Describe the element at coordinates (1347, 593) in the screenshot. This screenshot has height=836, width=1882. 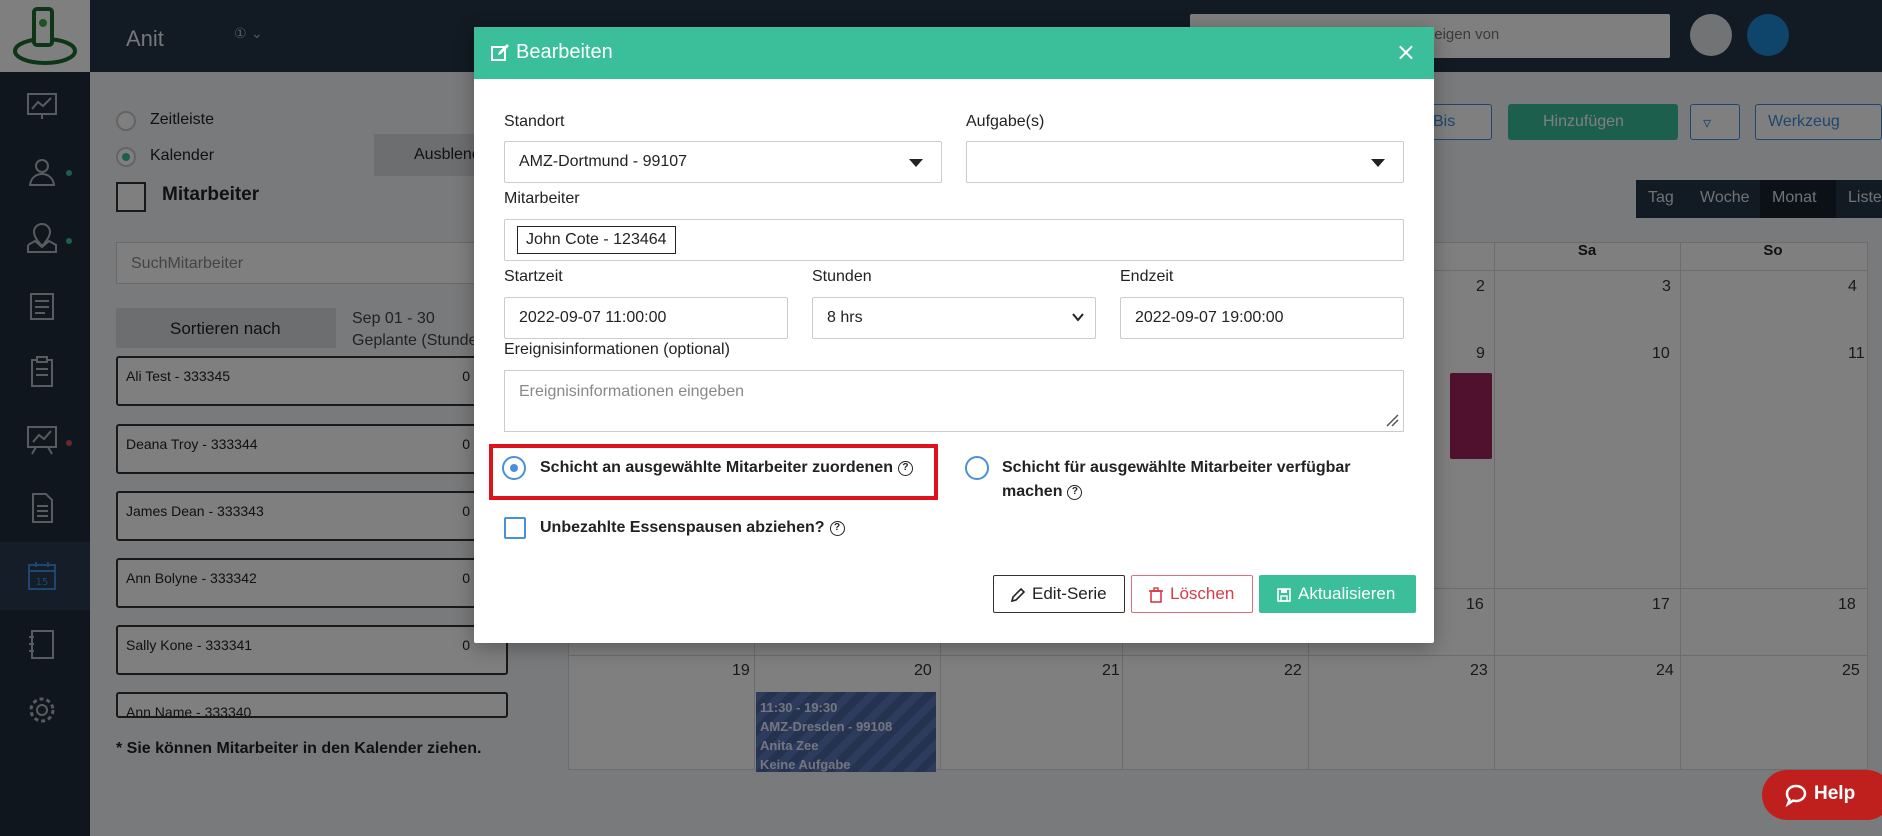
I see `update-label: Aktualisieren` at that location.